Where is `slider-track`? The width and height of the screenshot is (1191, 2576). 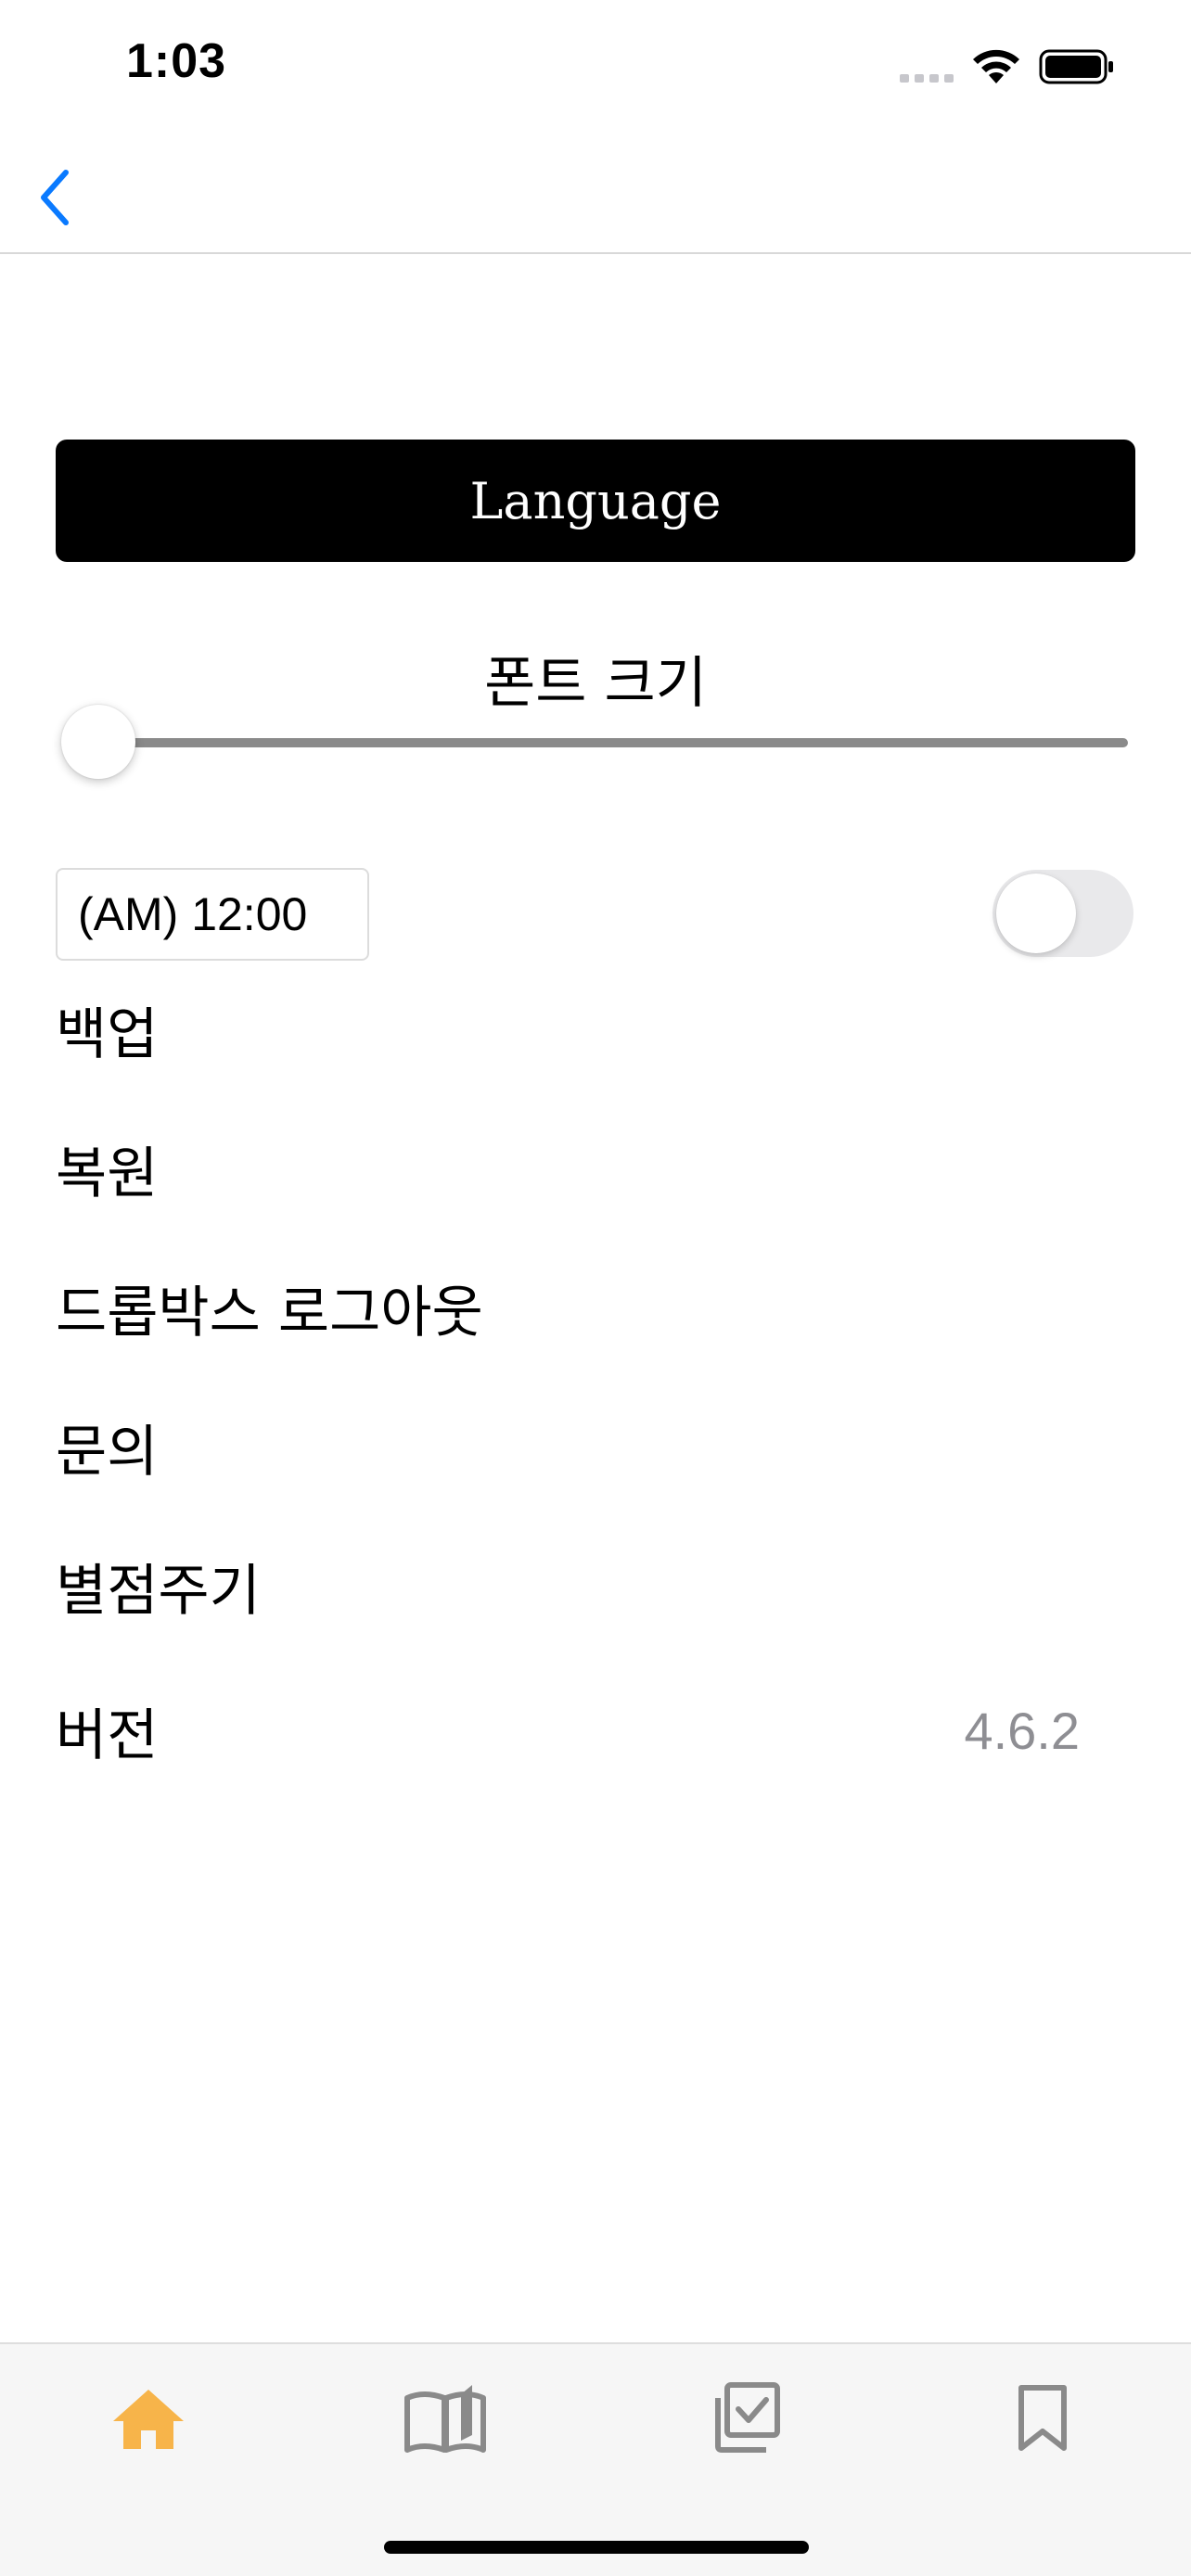 slider-track is located at coordinates (614, 742).